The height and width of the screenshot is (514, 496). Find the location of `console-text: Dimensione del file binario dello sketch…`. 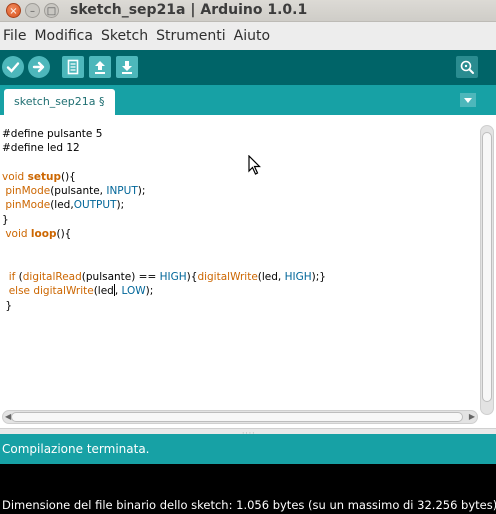

console-text: Dimensione del file binario dello sketch… is located at coordinates (249, 505).